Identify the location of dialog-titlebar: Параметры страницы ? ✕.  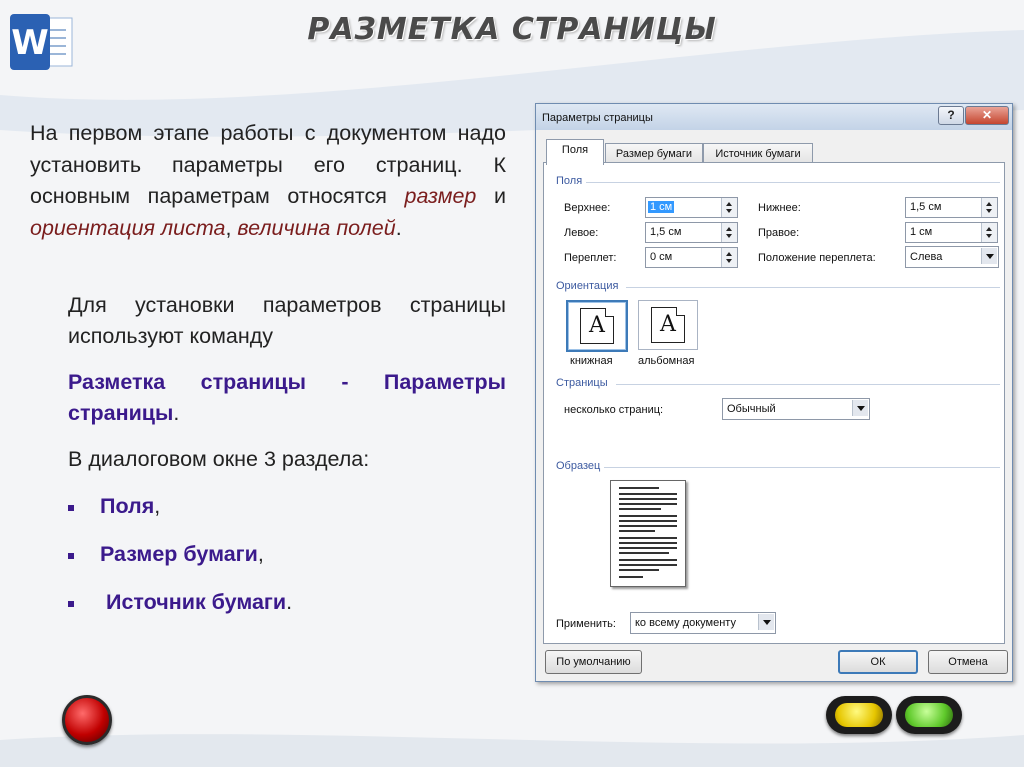
(774, 117).